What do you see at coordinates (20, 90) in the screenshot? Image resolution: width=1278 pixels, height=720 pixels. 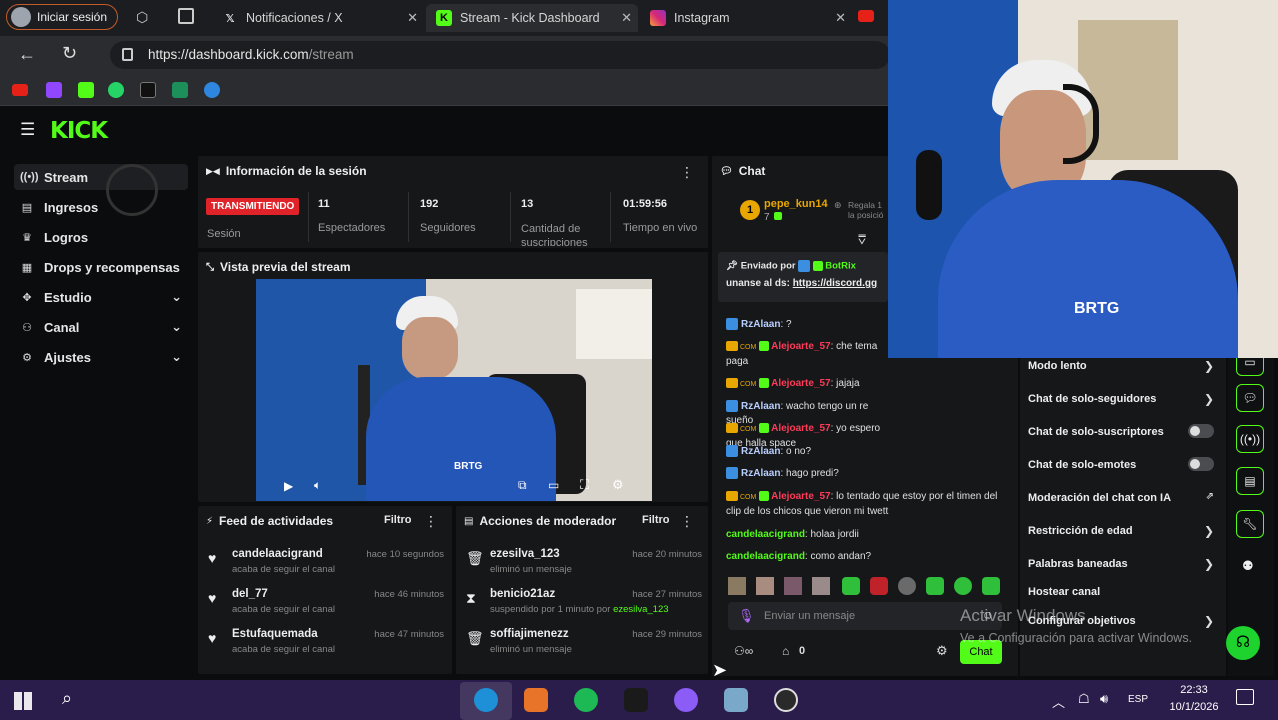 I see `youtube-bookmark-icon` at bounding box center [20, 90].